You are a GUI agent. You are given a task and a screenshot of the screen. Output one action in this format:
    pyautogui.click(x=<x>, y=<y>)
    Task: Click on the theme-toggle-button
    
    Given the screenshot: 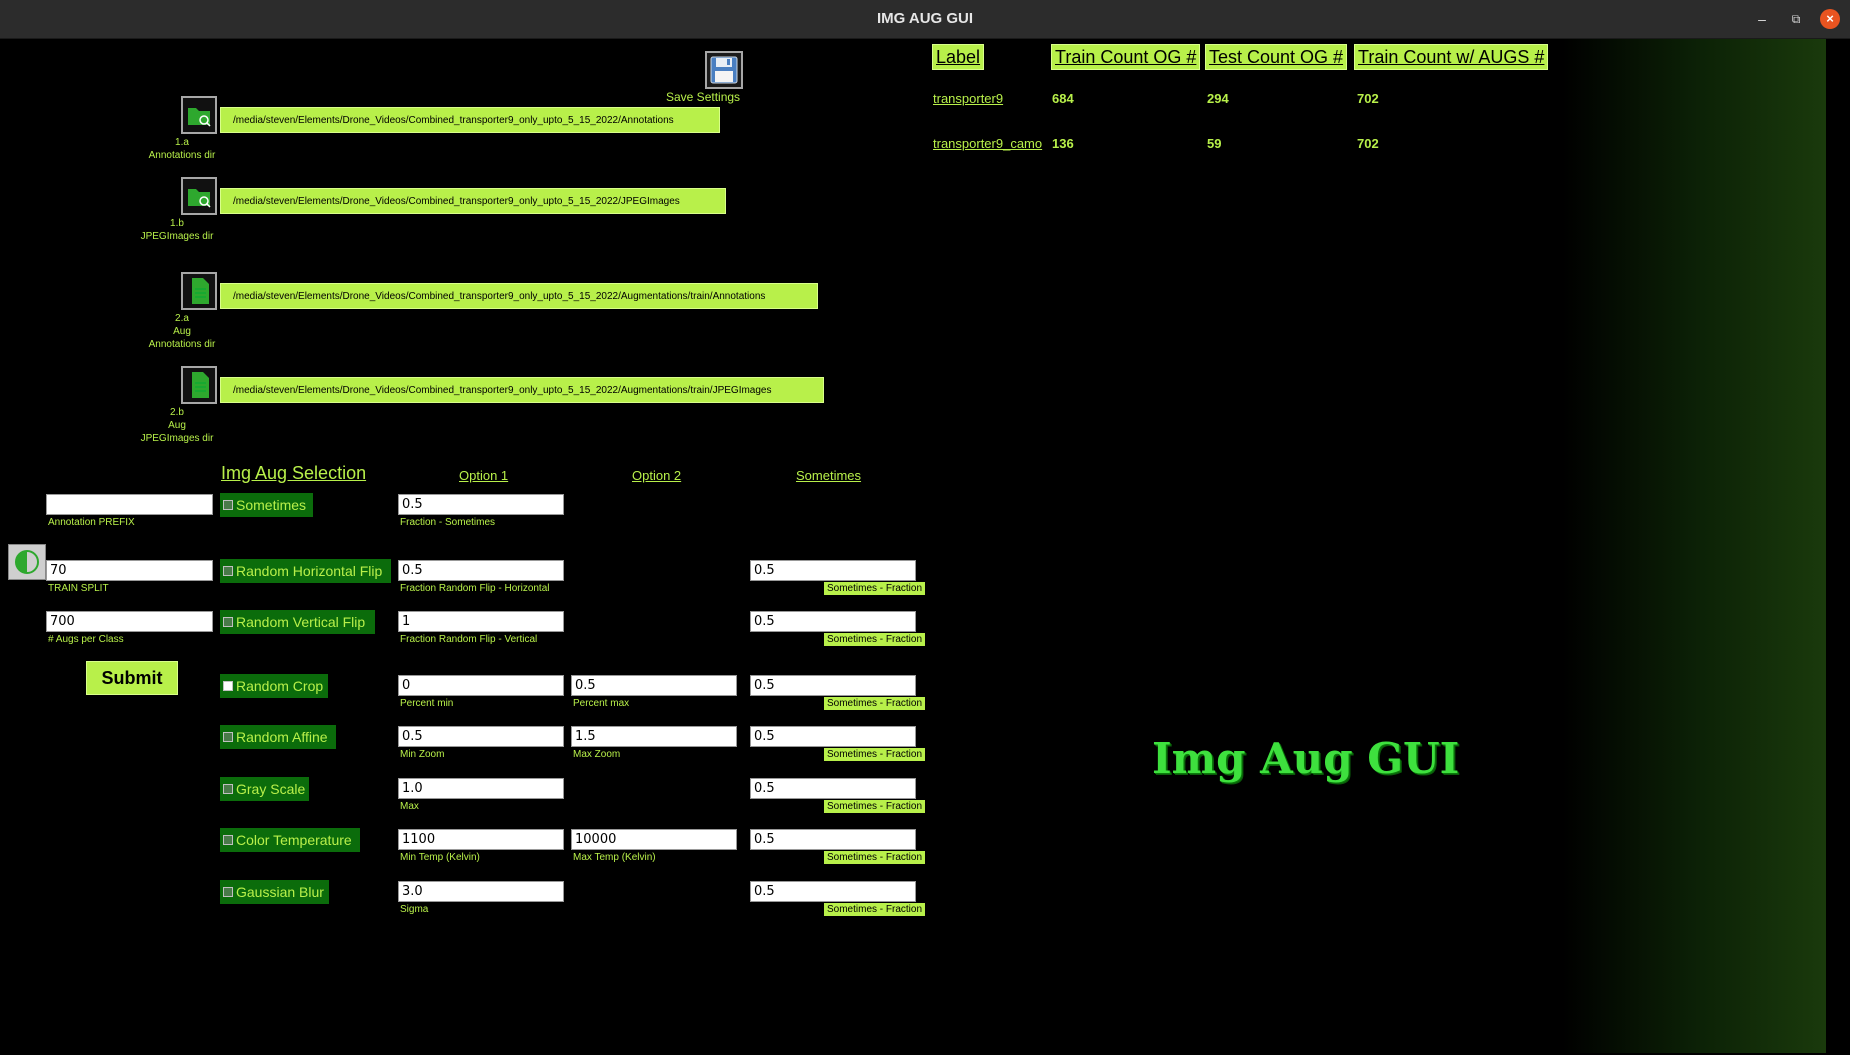 What is the action you would take?
    pyautogui.click(x=27, y=562)
    